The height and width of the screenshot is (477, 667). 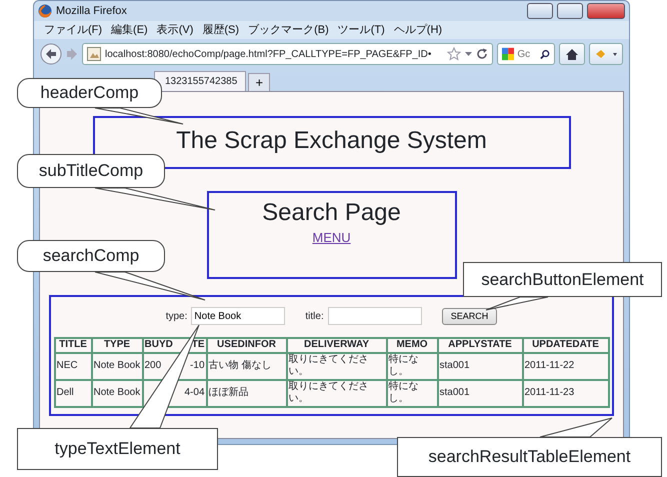 I want to click on search-icon, so click(x=545, y=54).